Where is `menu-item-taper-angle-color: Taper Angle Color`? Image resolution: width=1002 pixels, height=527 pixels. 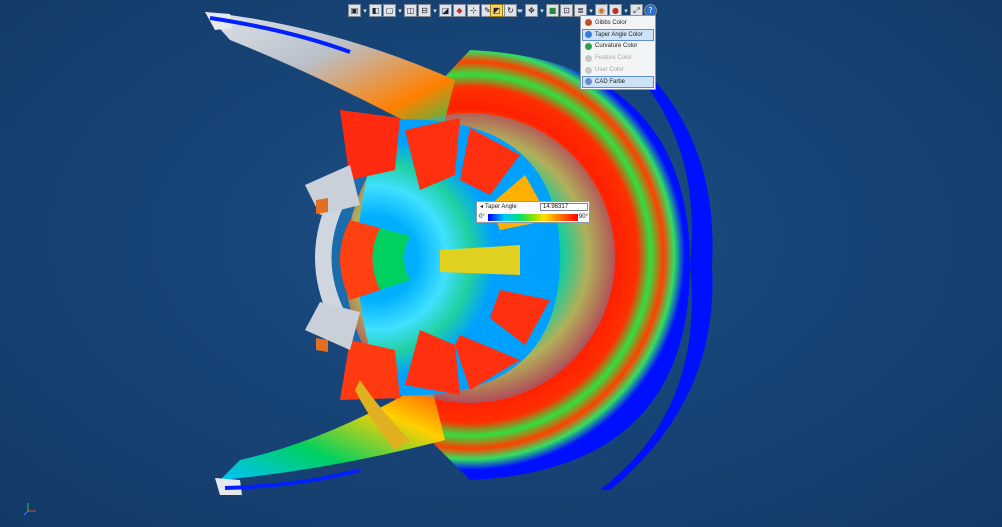
menu-item-taper-angle-color: Taper Angle Color is located at coordinates (618, 34).